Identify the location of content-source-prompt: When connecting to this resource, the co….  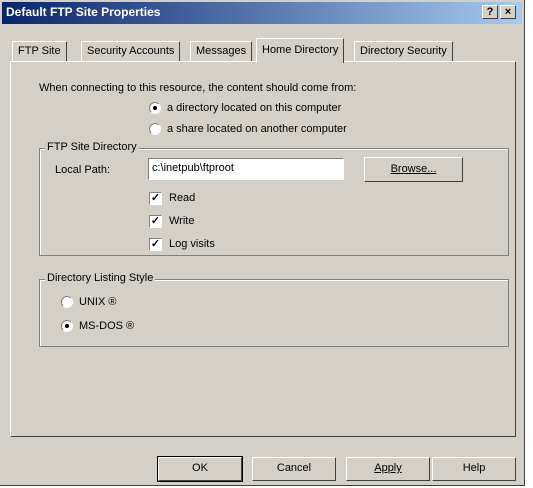
(198, 88).